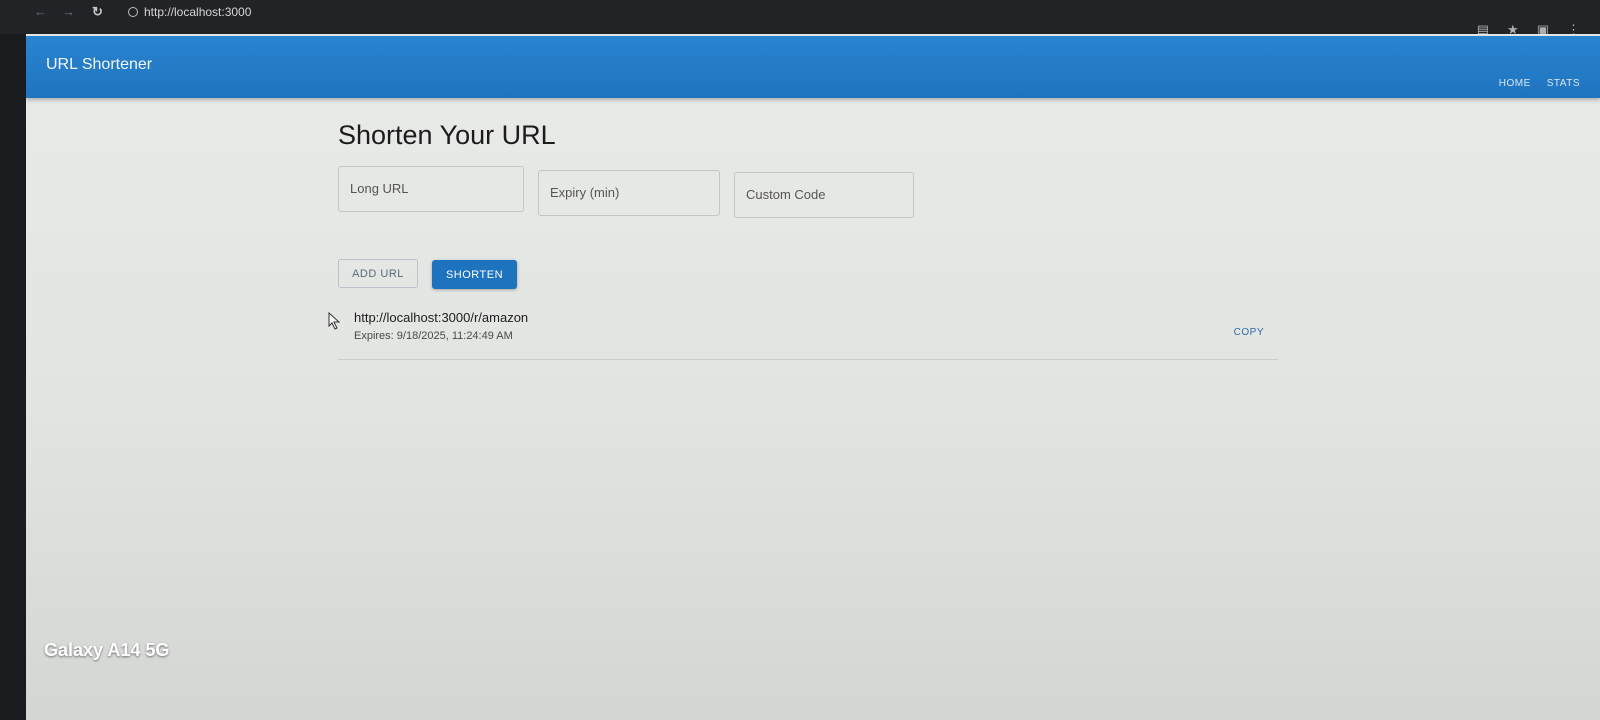 This screenshot has height=720, width=1600. Describe the element at coordinates (447, 135) in the screenshot. I see `page-title: Shorten Your URL` at that location.